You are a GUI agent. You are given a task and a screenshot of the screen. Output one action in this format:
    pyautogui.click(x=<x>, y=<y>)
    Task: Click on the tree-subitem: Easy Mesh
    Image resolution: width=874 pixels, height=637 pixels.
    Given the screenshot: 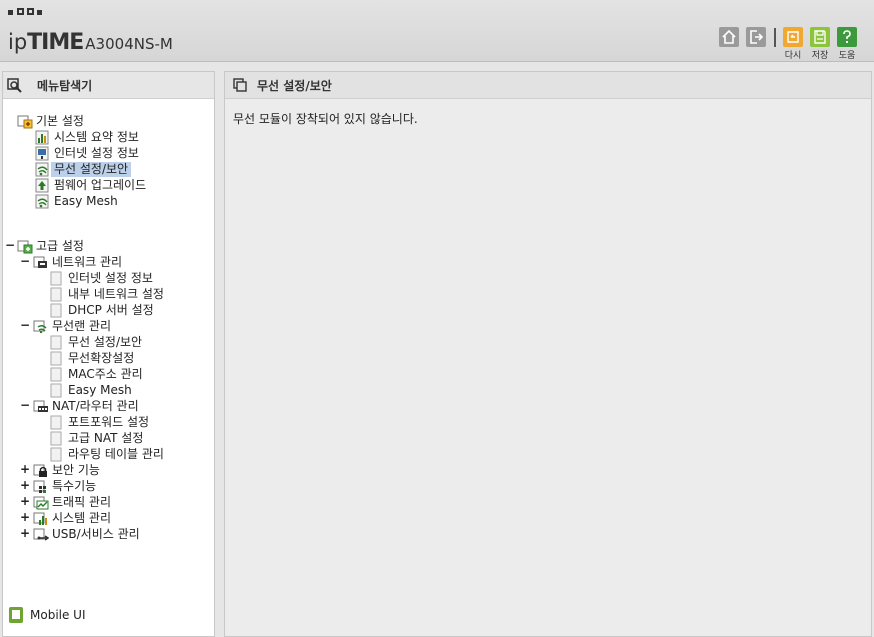 What is the action you would take?
    pyautogui.click(x=92, y=390)
    